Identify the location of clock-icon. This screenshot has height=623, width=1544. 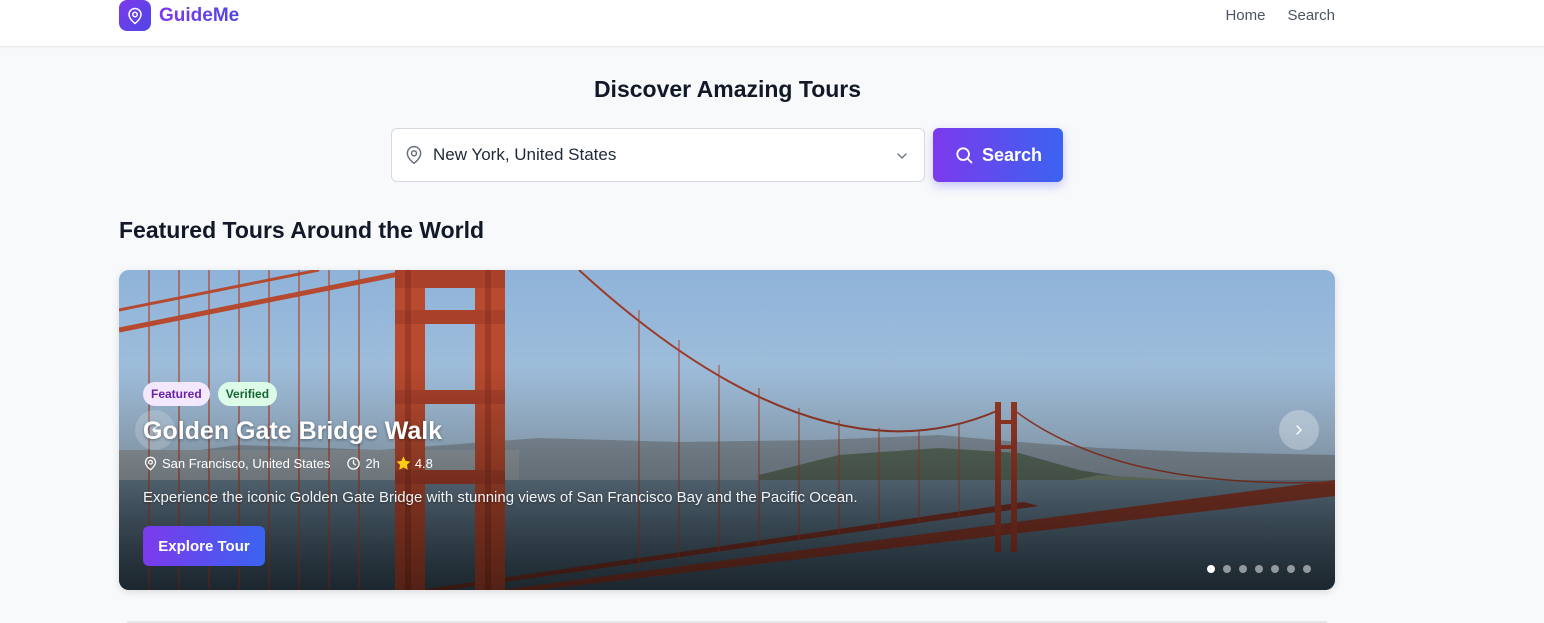
(353, 463).